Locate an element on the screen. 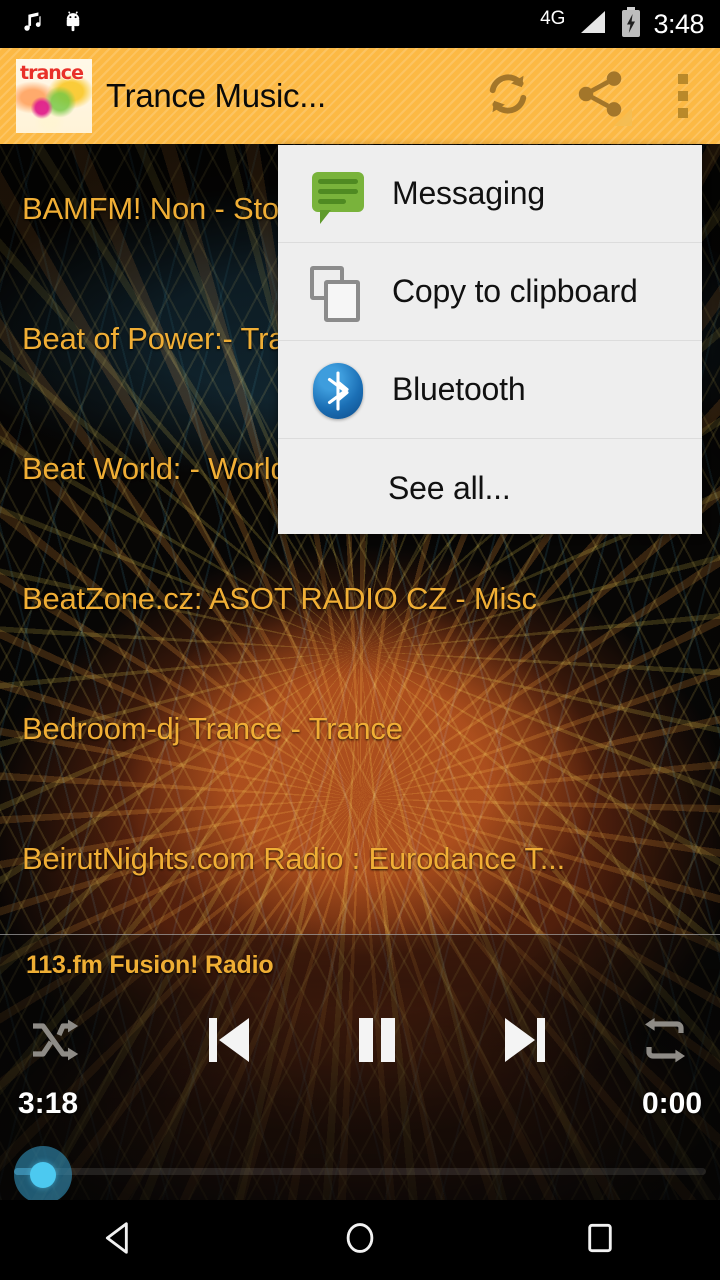 The height and width of the screenshot is (1280, 720). battery-charging-icon is located at coordinates (631, 24).